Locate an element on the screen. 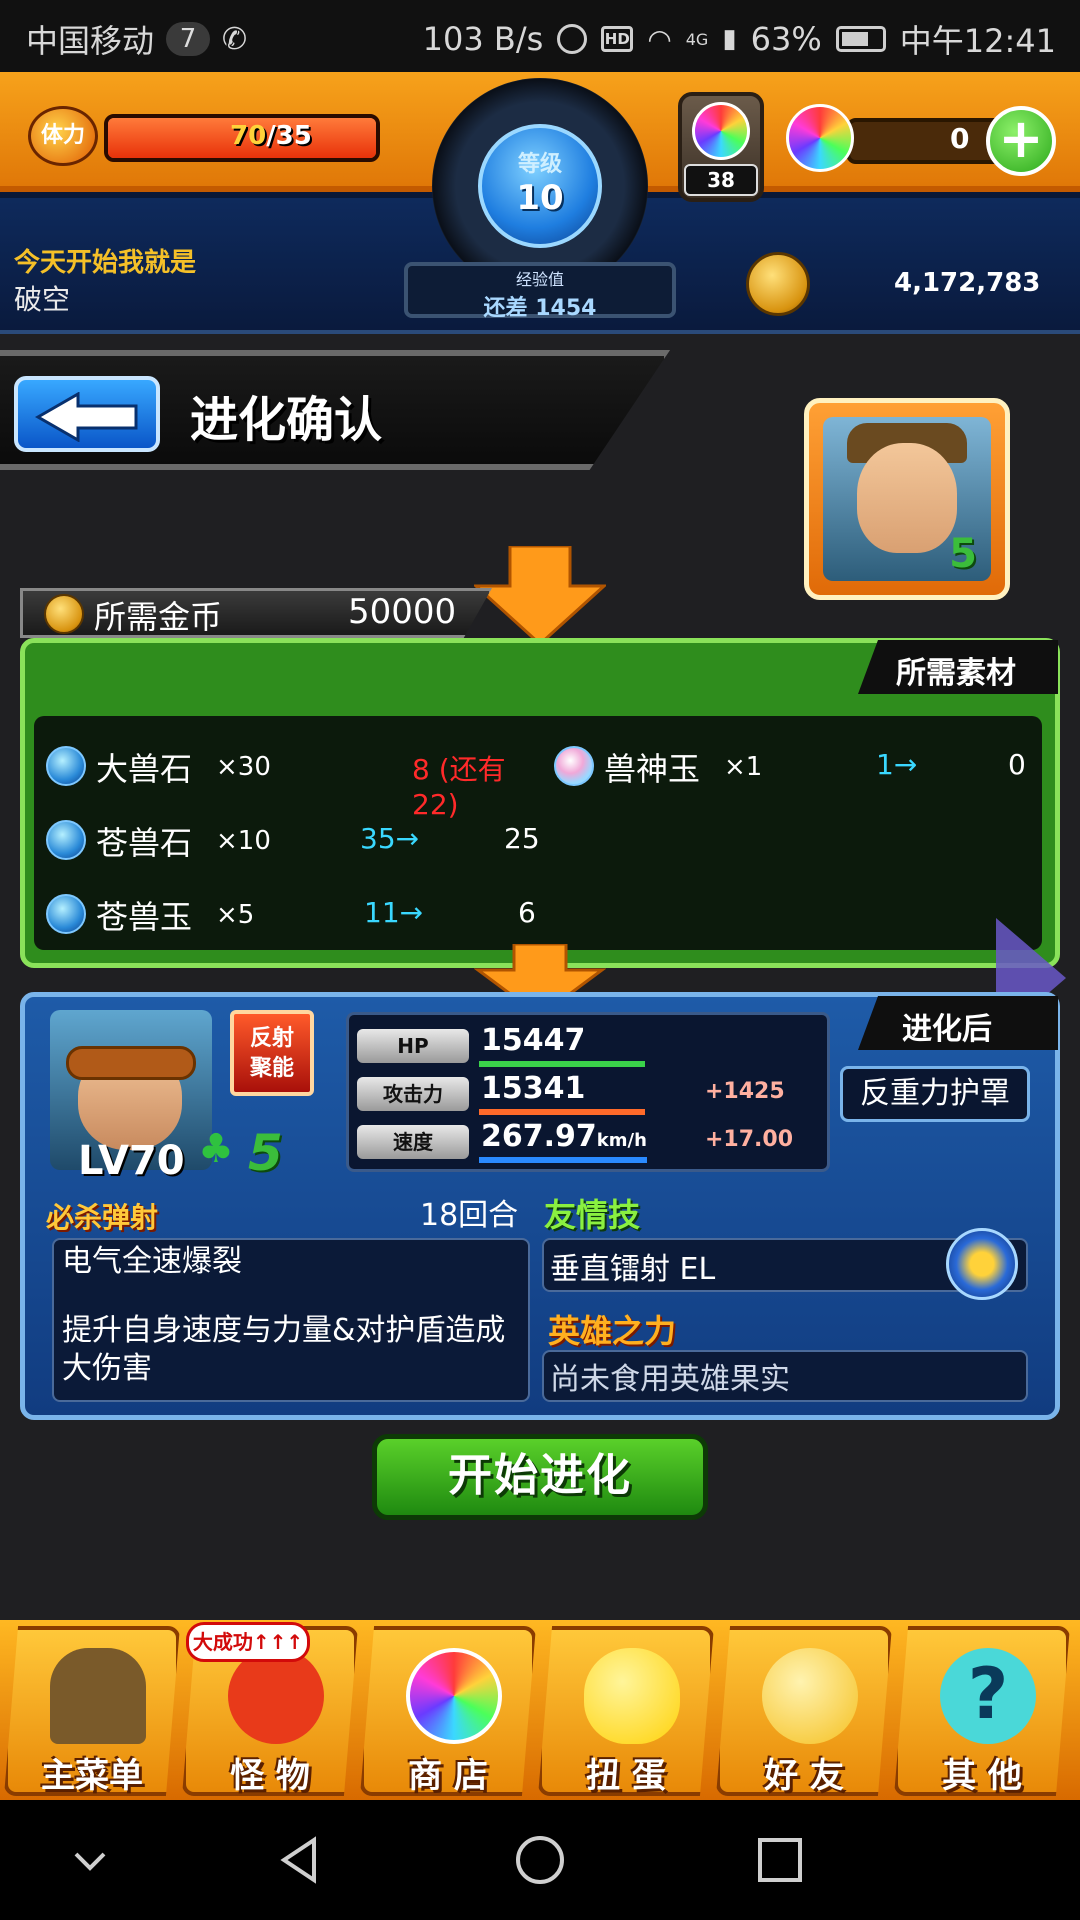 This screenshot has height=1920, width=1080. alarm-icon is located at coordinates (572, 39).